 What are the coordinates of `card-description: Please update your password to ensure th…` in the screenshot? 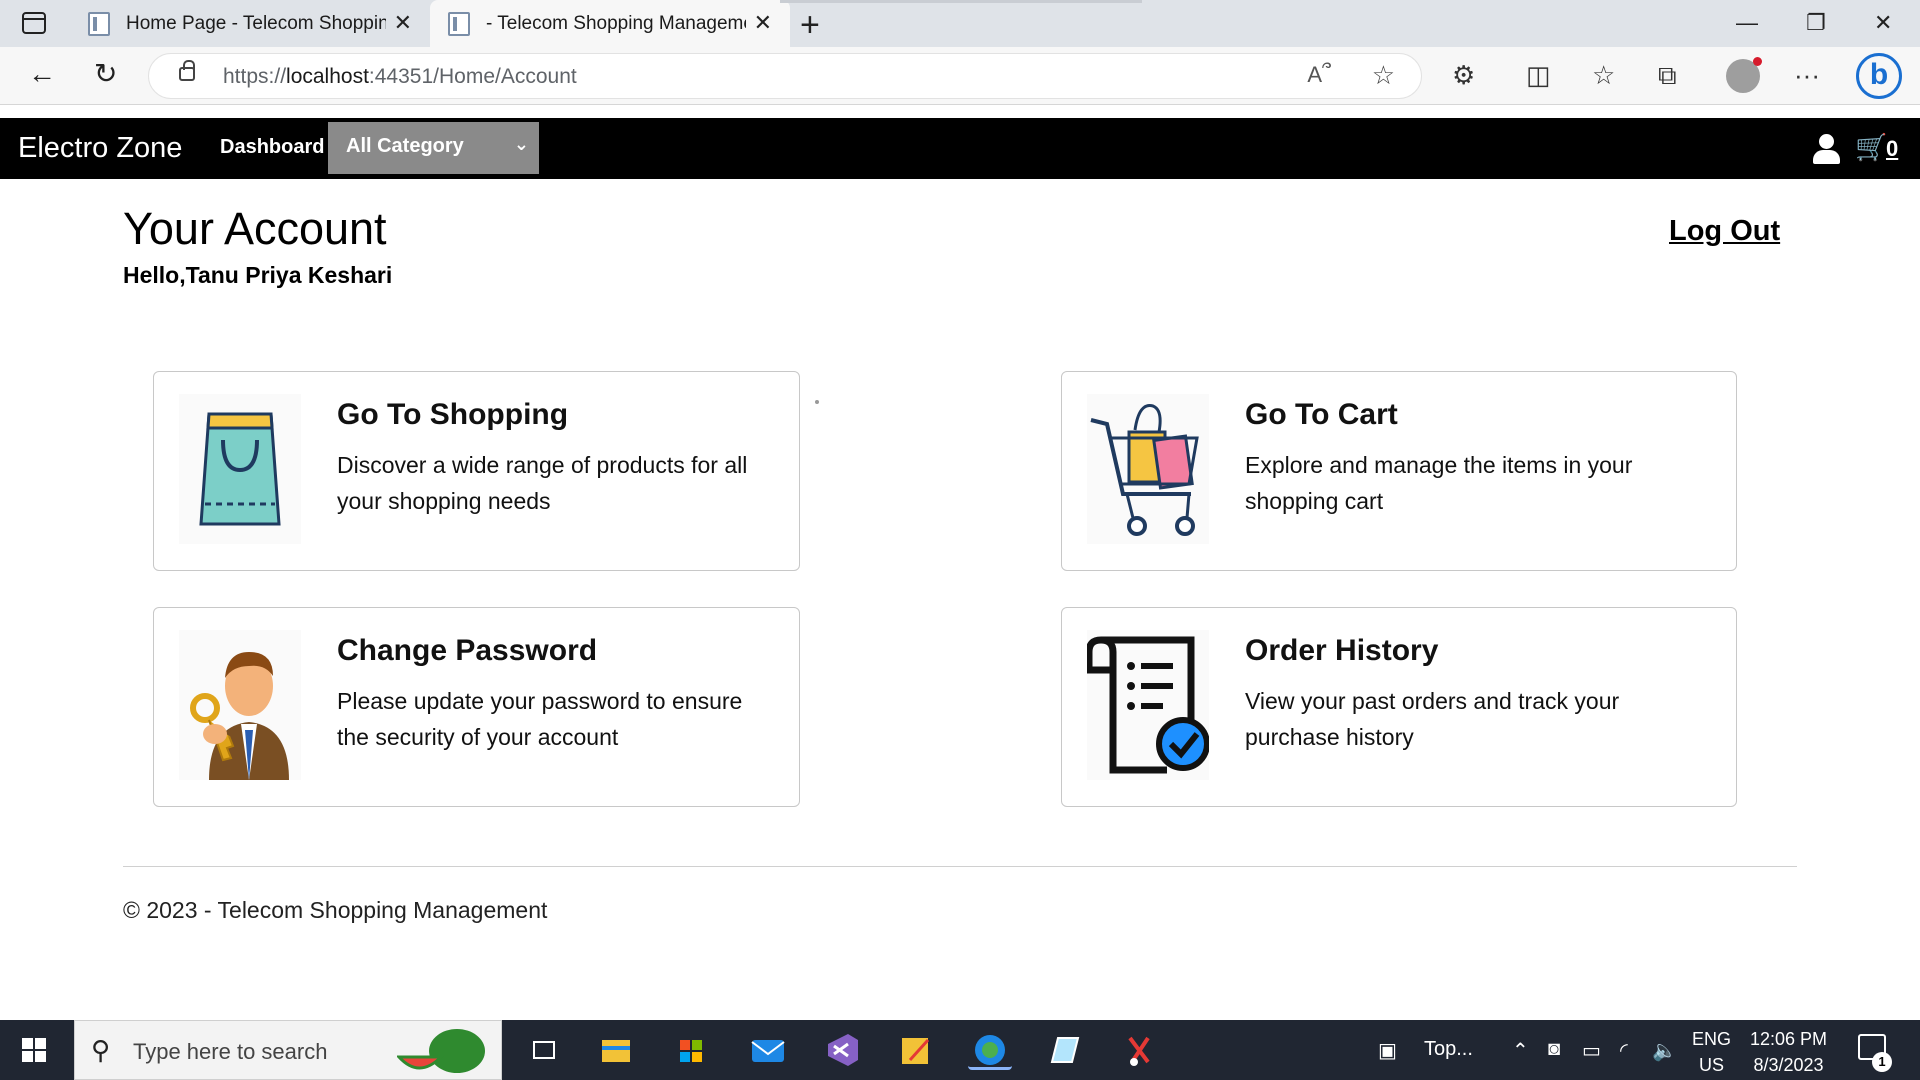 It's located at (540, 719).